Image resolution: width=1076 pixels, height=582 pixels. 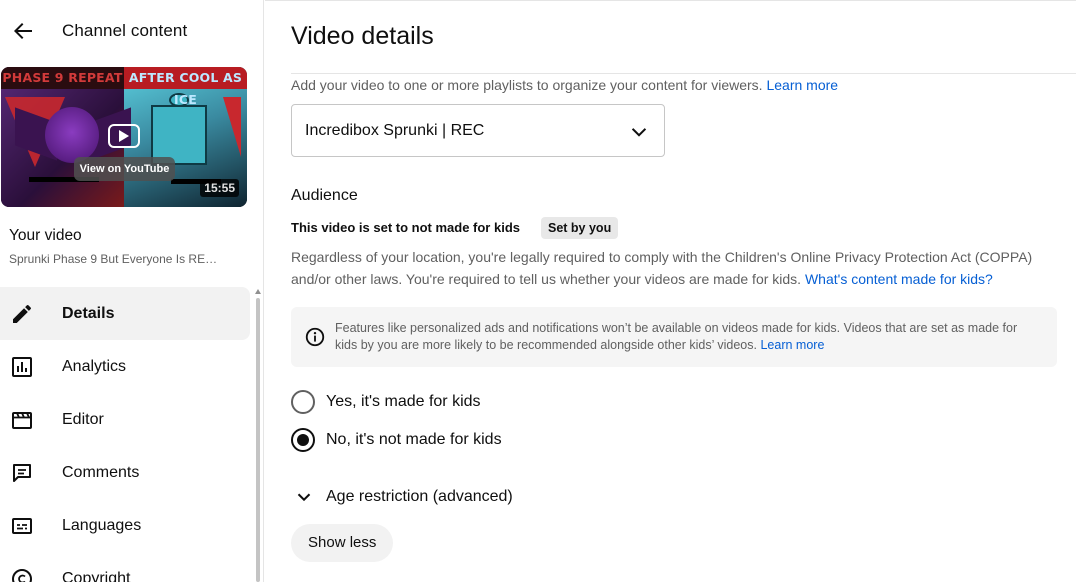 What do you see at coordinates (62, 78) in the screenshot?
I see `thumbnail-banner-left: PHASE 9 REPEAT` at bounding box center [62, 78].